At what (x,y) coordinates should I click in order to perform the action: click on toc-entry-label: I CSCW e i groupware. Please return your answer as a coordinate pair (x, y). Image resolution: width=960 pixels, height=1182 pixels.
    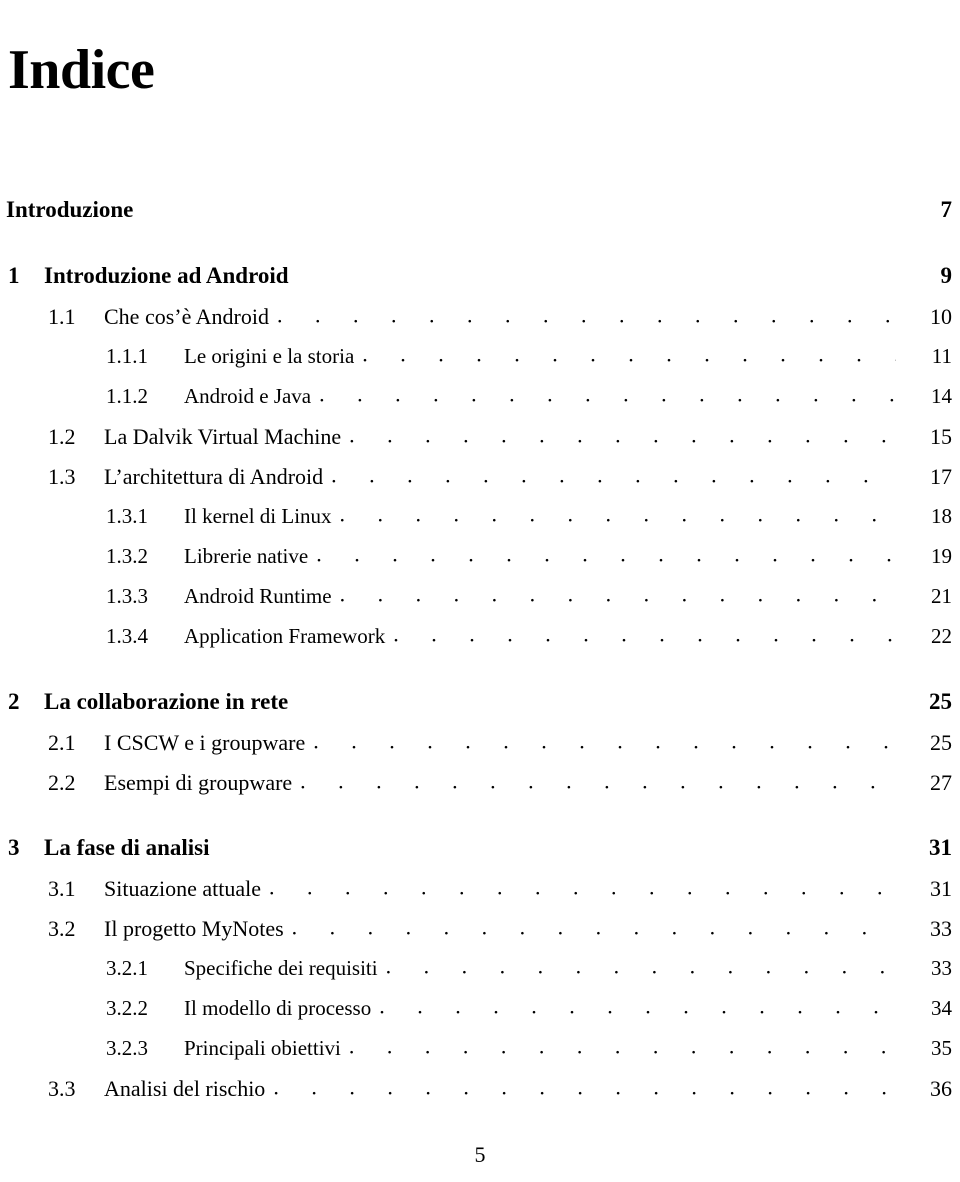
    Looking at the image, I should click on (205, 742).